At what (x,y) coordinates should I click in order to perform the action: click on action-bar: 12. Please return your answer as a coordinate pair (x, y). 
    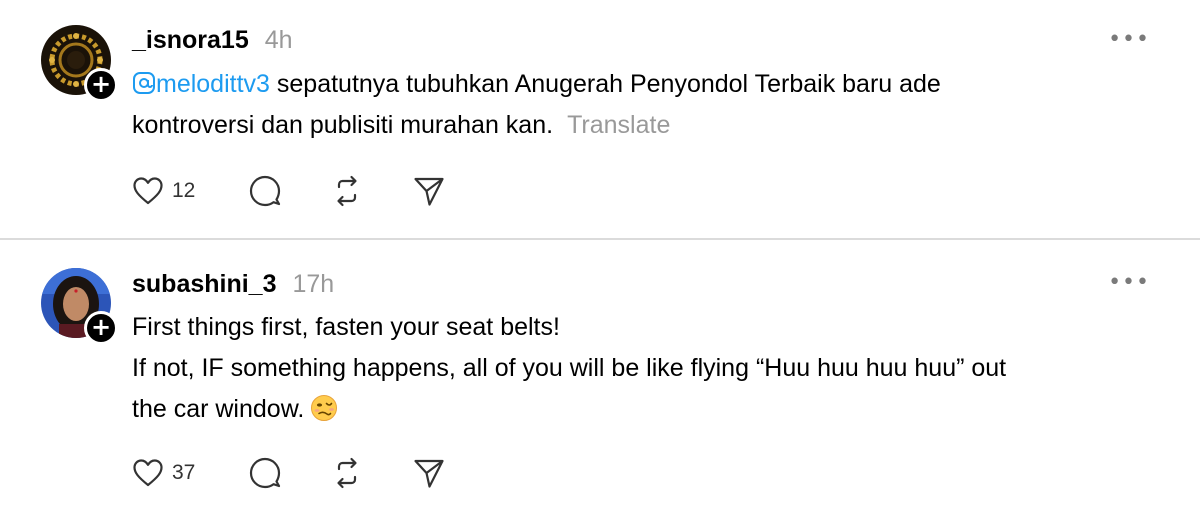
    Looking at the image, I should click on (289, 191).